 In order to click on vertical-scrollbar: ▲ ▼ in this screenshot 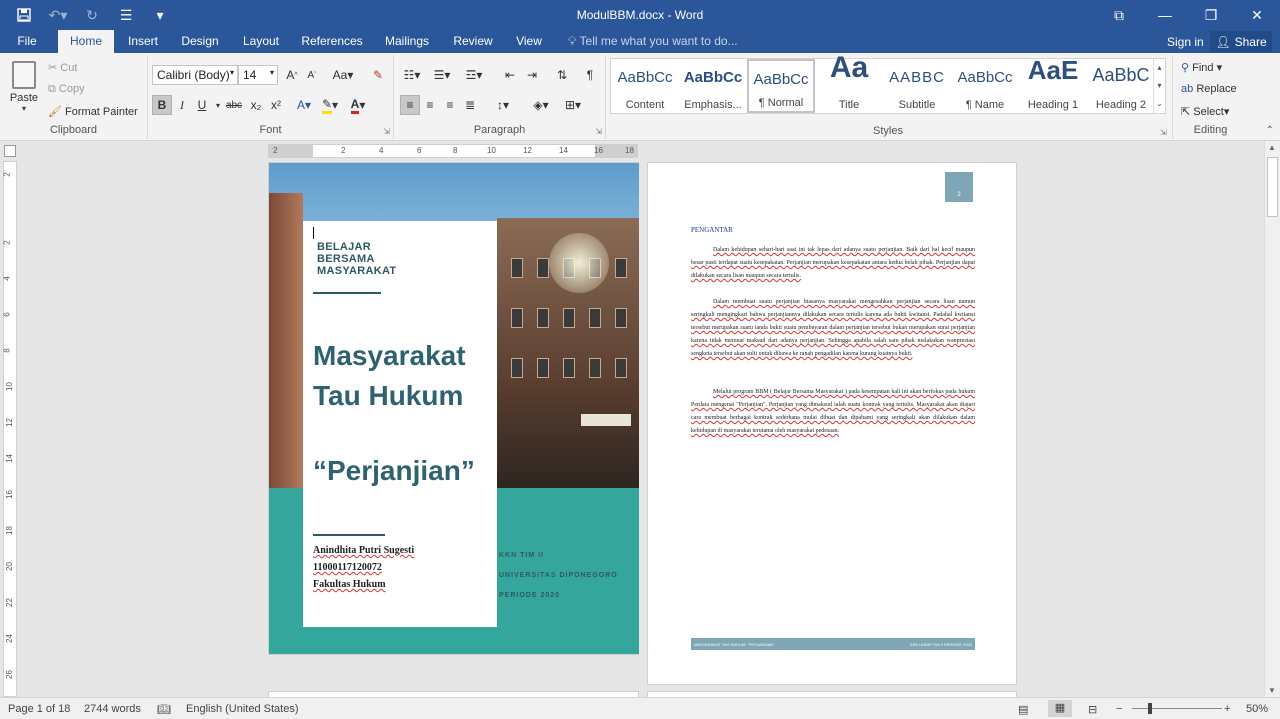, I will do `click(1272, 419)`.